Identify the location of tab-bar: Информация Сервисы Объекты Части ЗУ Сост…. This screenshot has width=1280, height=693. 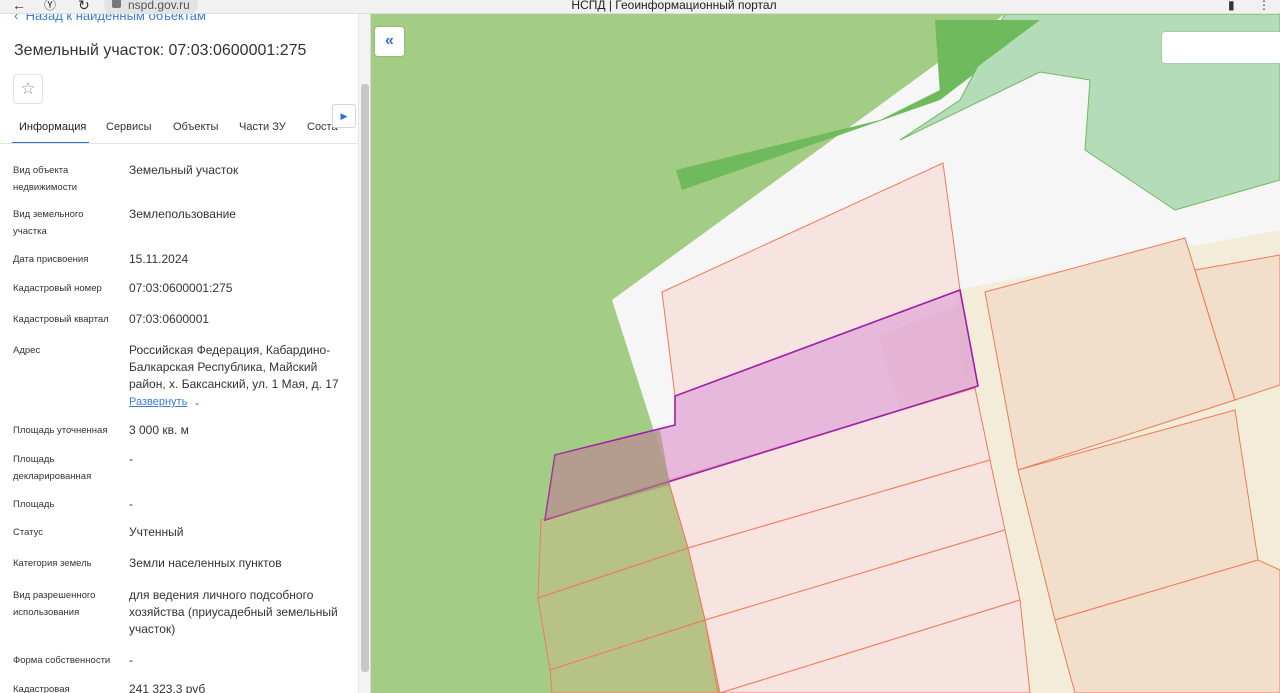
(179, 130).